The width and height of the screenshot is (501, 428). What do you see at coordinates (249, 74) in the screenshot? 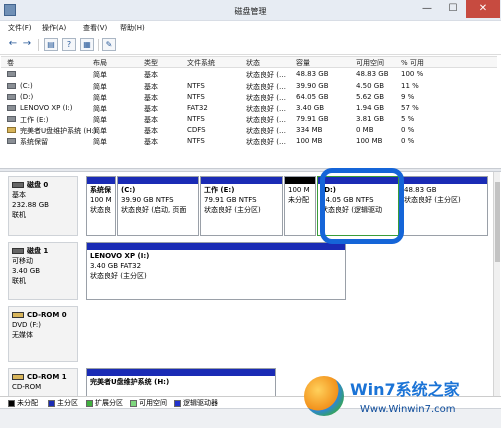
I see `table-row: 简单 基本 状态良好 (… 48.83 GB 48.83 GB 100 %` at bounding box center [249, 74].